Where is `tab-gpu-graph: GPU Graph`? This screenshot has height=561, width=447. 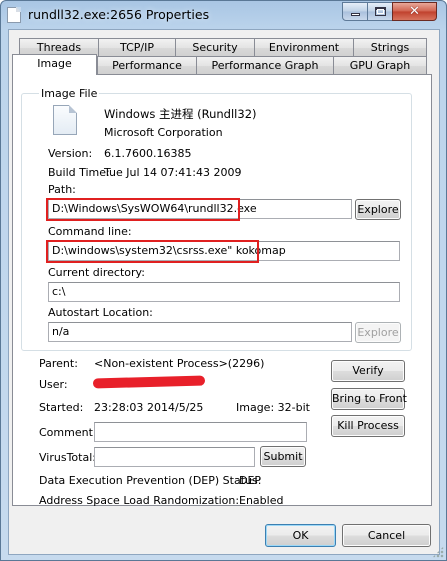 tab-gpu-graph: GPU Graph is located at coordinates (380, 65).